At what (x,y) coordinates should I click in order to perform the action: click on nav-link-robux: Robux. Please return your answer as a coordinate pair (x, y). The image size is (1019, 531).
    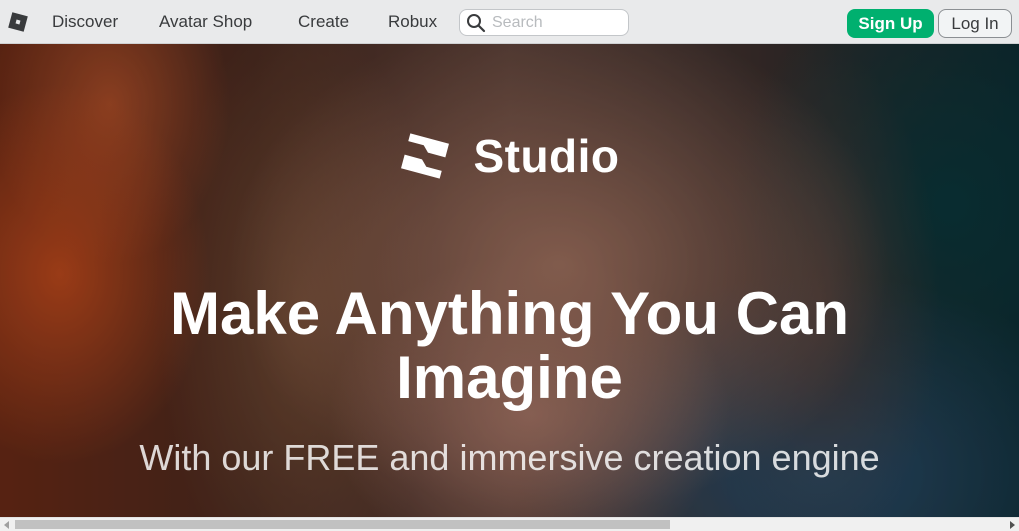
    Looking at the image, I should click on (412, 22).